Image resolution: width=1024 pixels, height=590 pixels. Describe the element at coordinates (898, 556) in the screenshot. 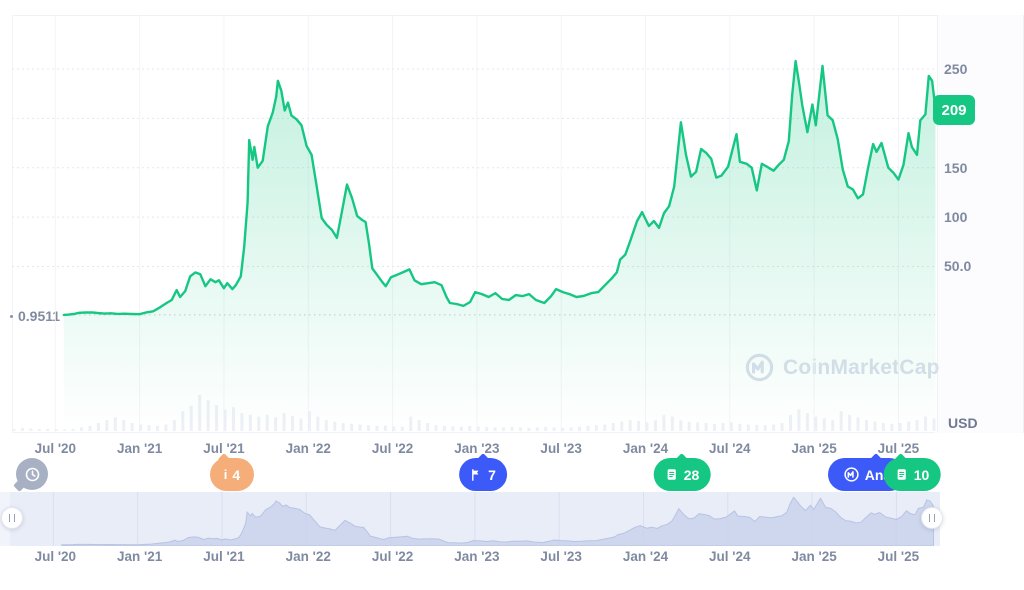

I see `x-axis-tick-label: Jul '25` at that location.